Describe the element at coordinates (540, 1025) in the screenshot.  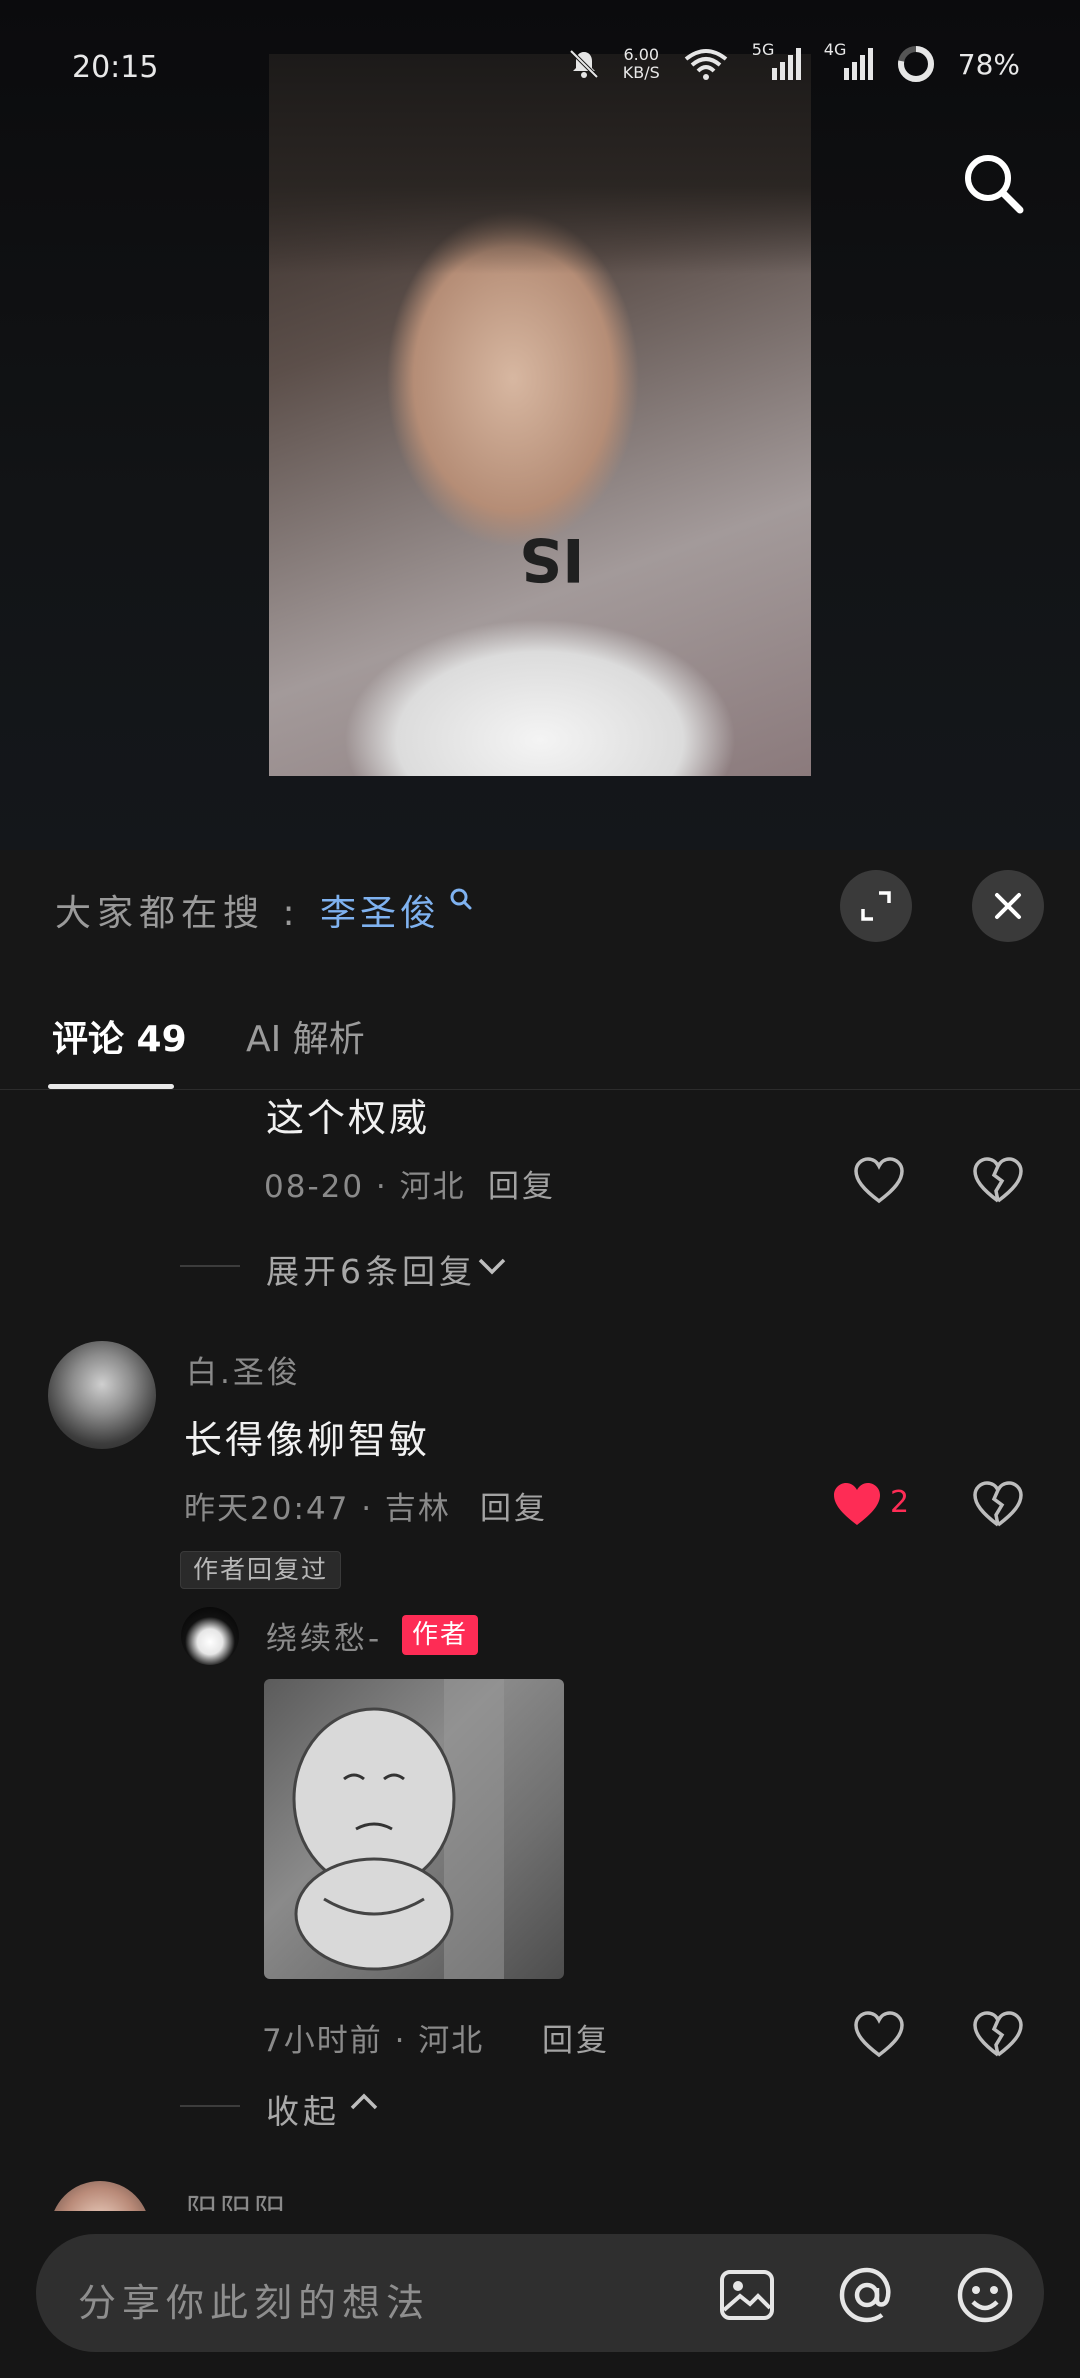
I see `comment-tabs: 评论 49 AI 解析` at that location.